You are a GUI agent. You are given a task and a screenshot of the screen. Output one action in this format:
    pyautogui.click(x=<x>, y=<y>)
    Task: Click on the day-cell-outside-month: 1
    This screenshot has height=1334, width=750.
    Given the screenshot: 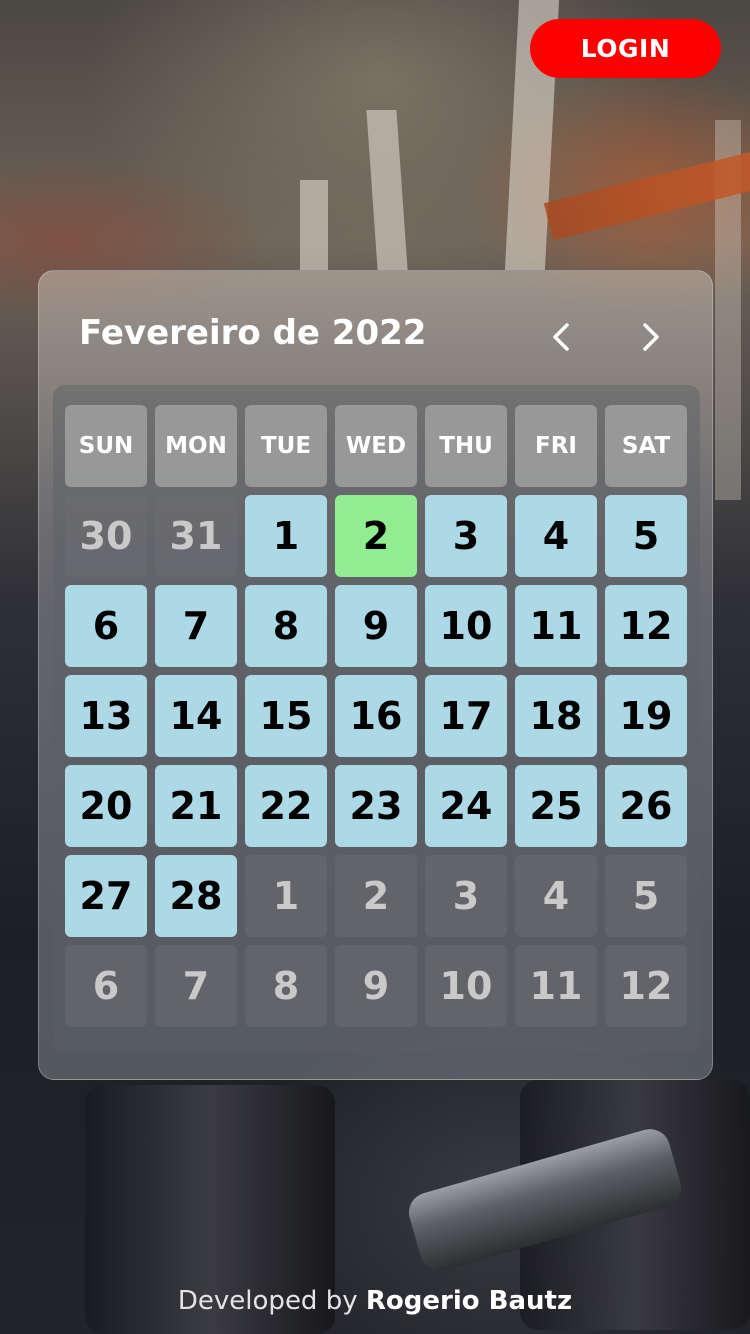 What is the action you would take?
    pyautogui.click(x=286, y=896)
    